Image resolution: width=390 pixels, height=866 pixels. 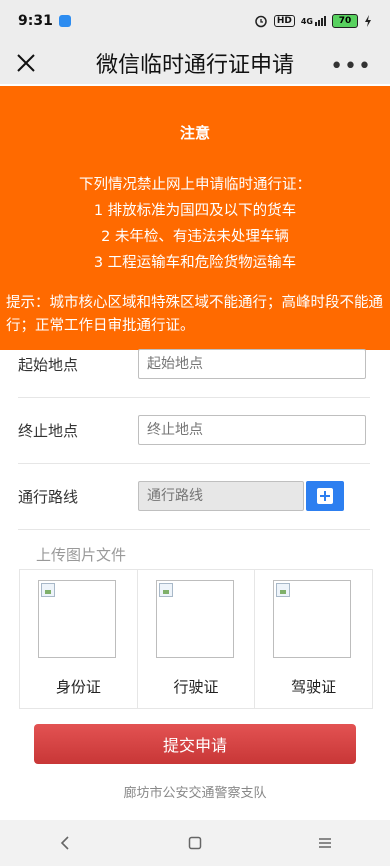 What do you see at coordinates (325, 843) in the screenshot?
I see `menu-icon` at bounding box center [325, 843].